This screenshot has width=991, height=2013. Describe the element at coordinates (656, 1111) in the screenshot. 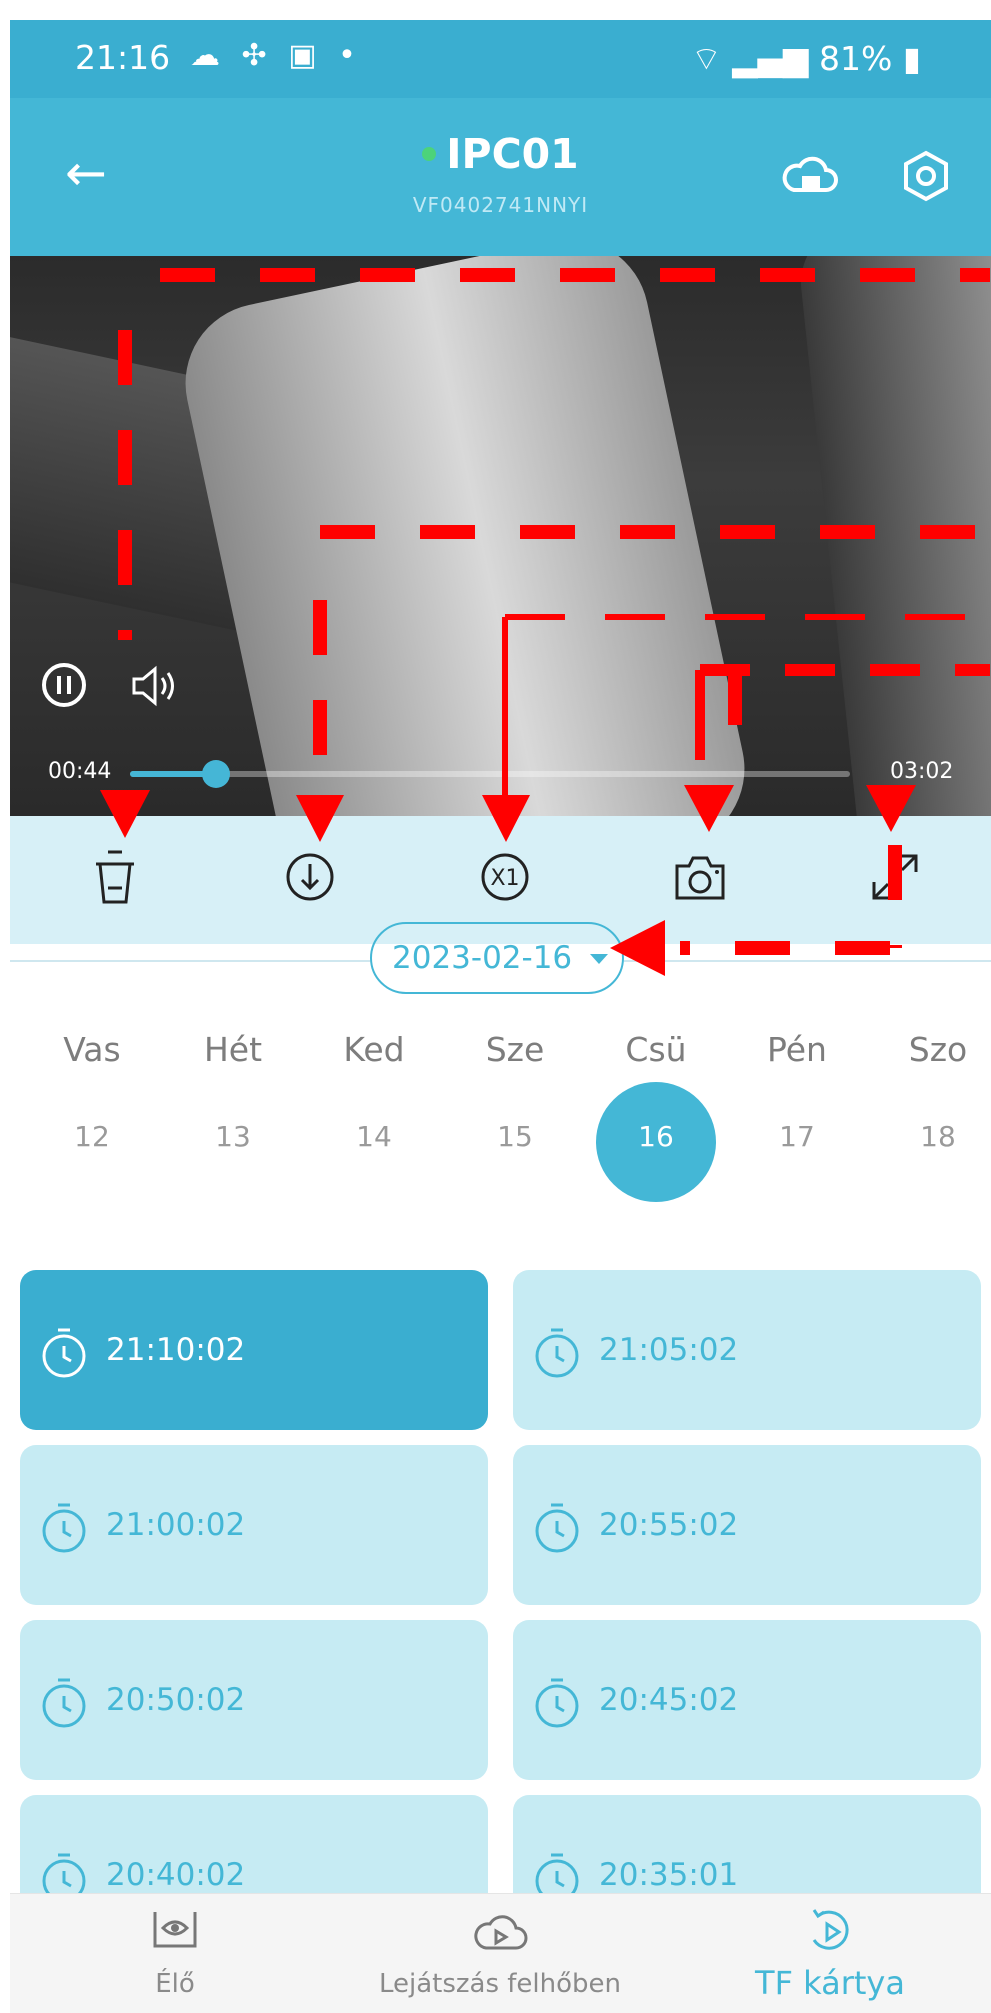

I see `week-day-Csü: Csü 16` at that location.